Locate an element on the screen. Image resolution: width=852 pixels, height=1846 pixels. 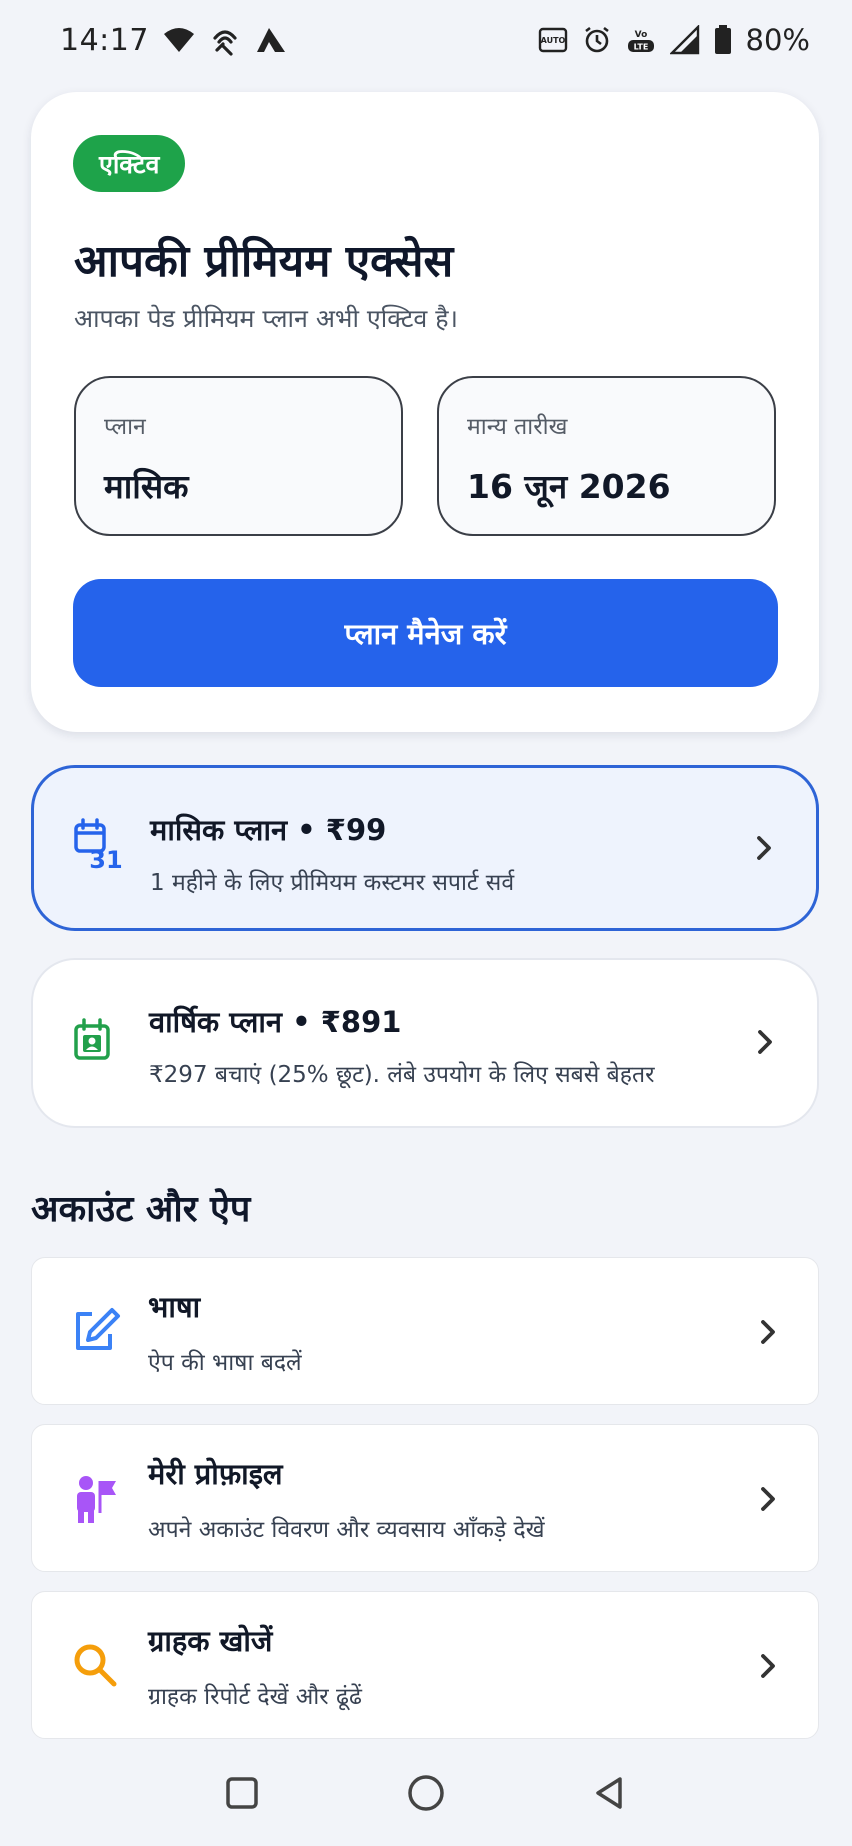
svg-text: Vo is located at coordinates (640, 35).